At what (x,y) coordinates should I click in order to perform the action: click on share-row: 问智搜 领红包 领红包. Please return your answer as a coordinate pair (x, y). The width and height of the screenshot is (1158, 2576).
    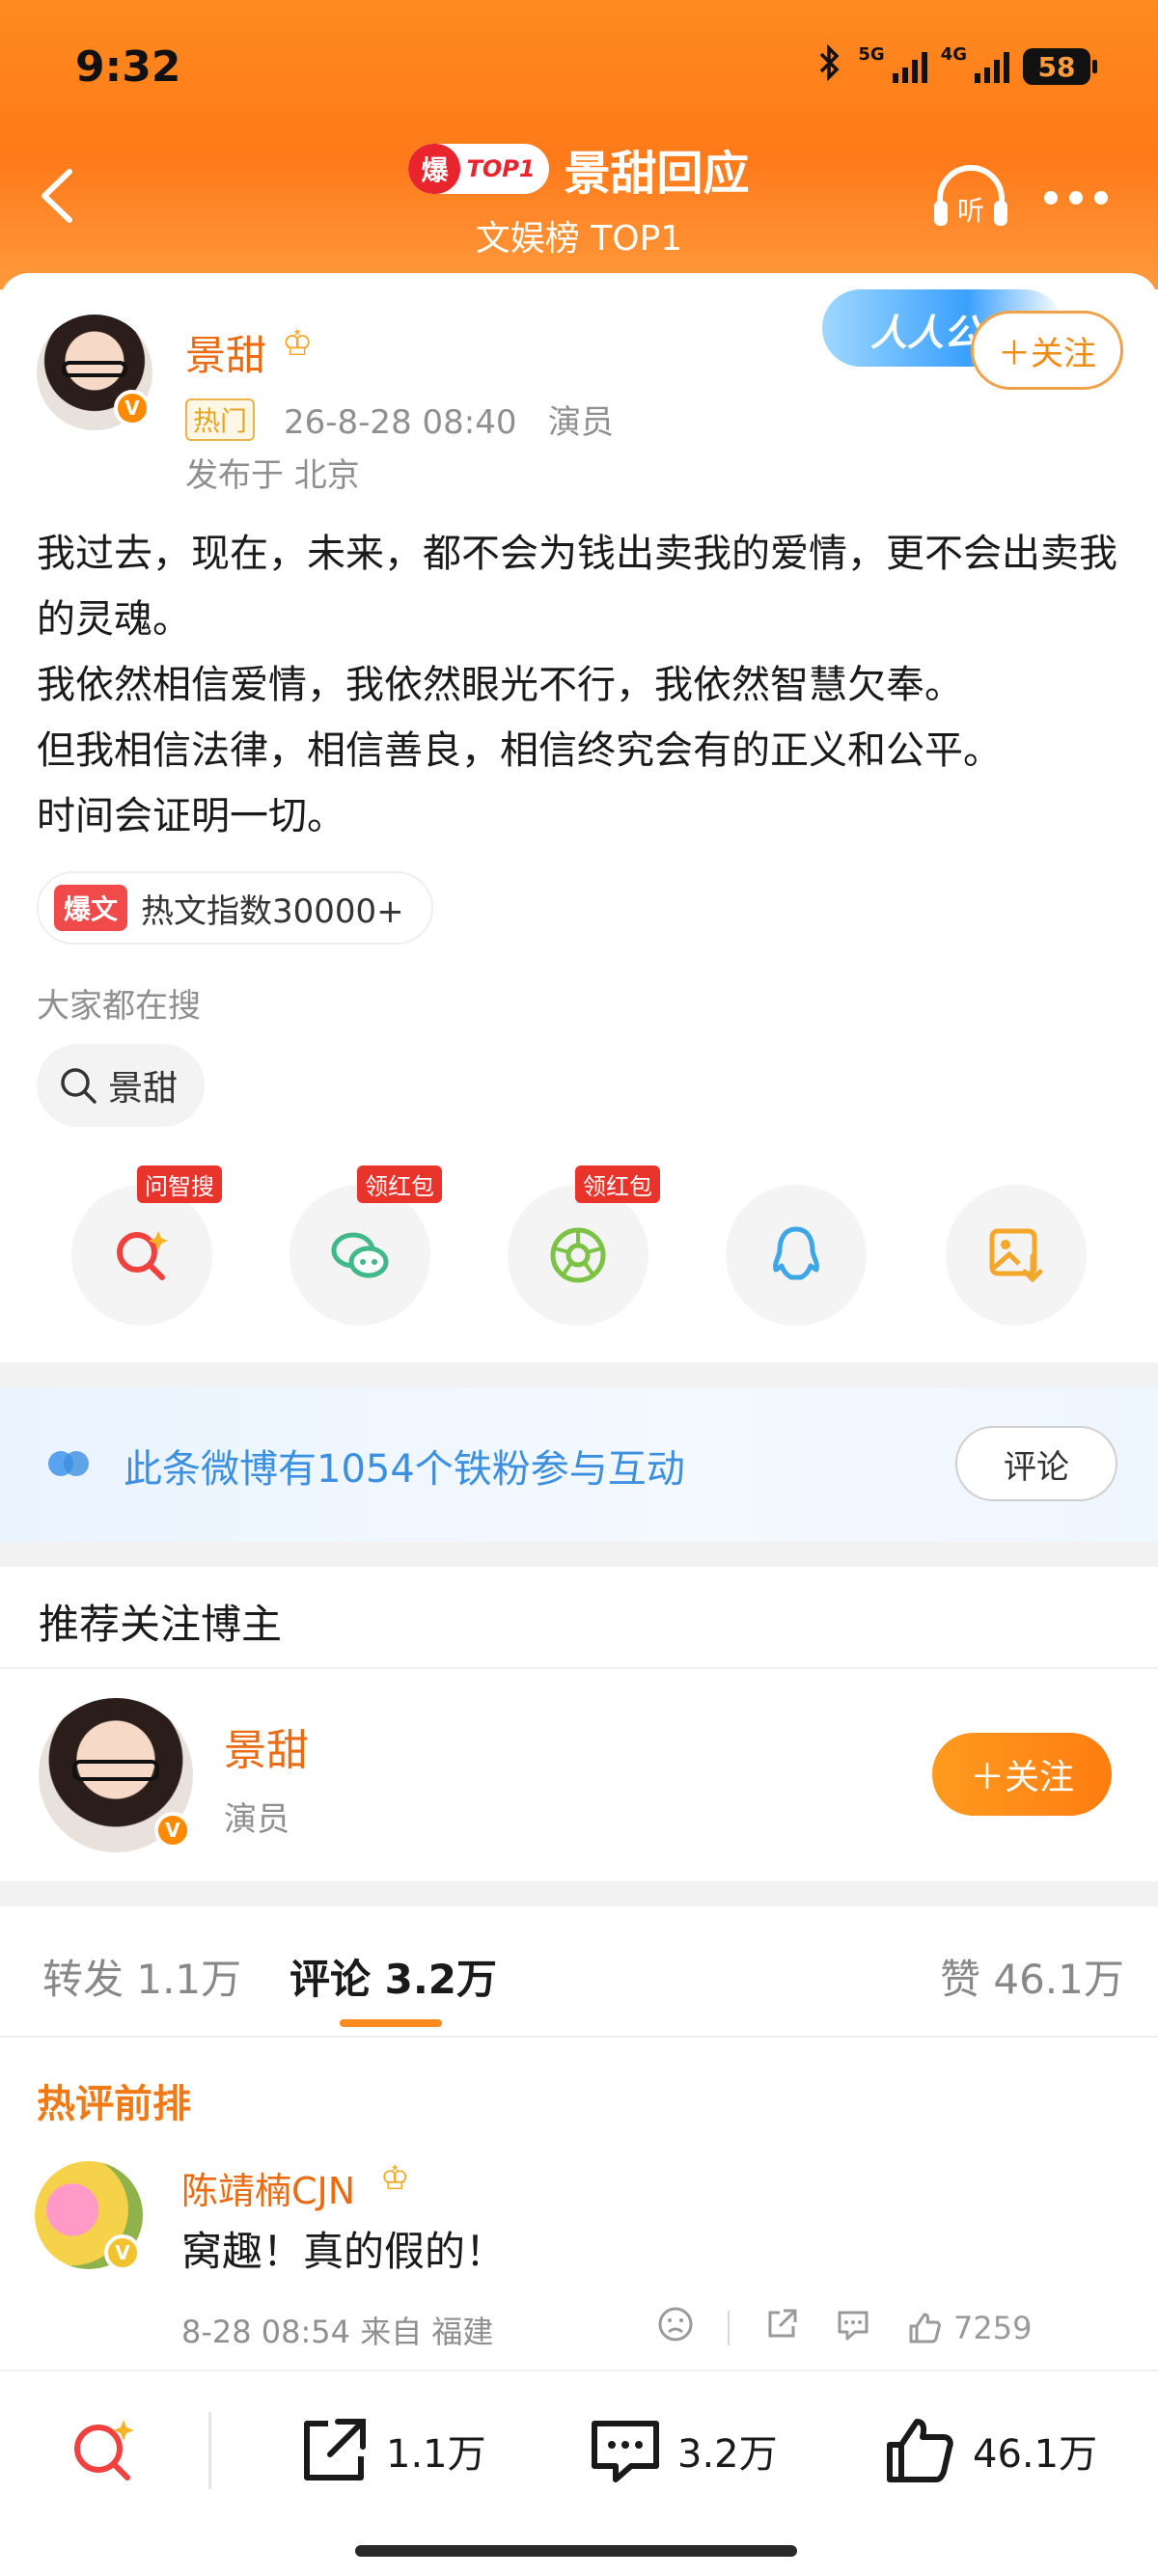
    Looking at the image, I should click on (579, 1247).